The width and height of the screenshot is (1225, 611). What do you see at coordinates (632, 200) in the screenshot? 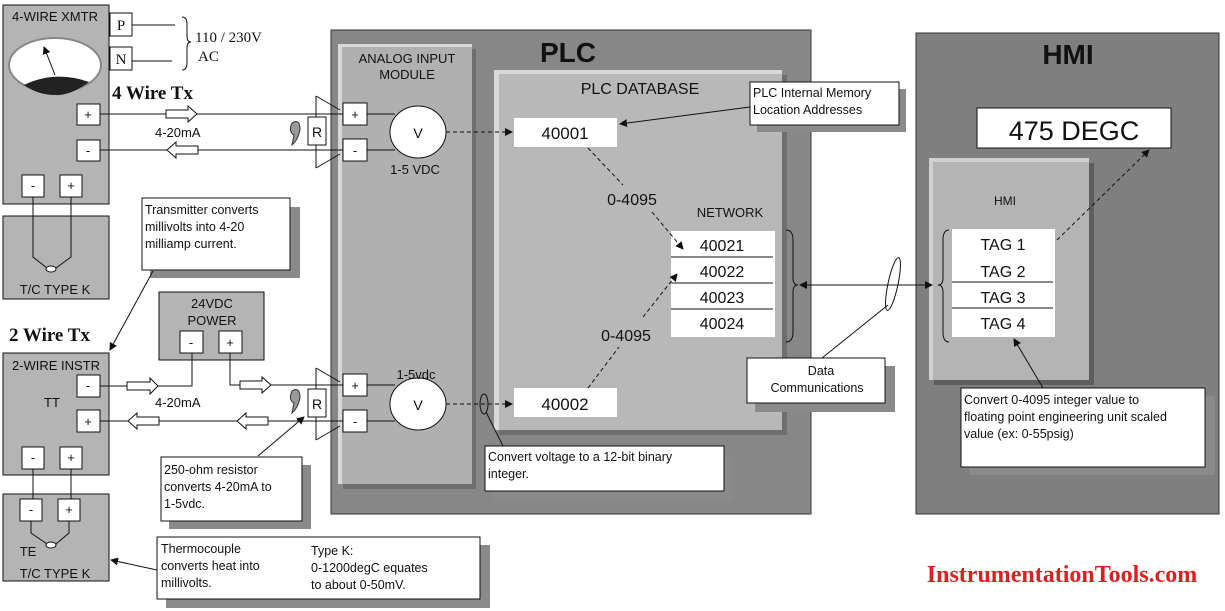
I see `range-label-1: 0-4095` at bounding box center [632, 200].